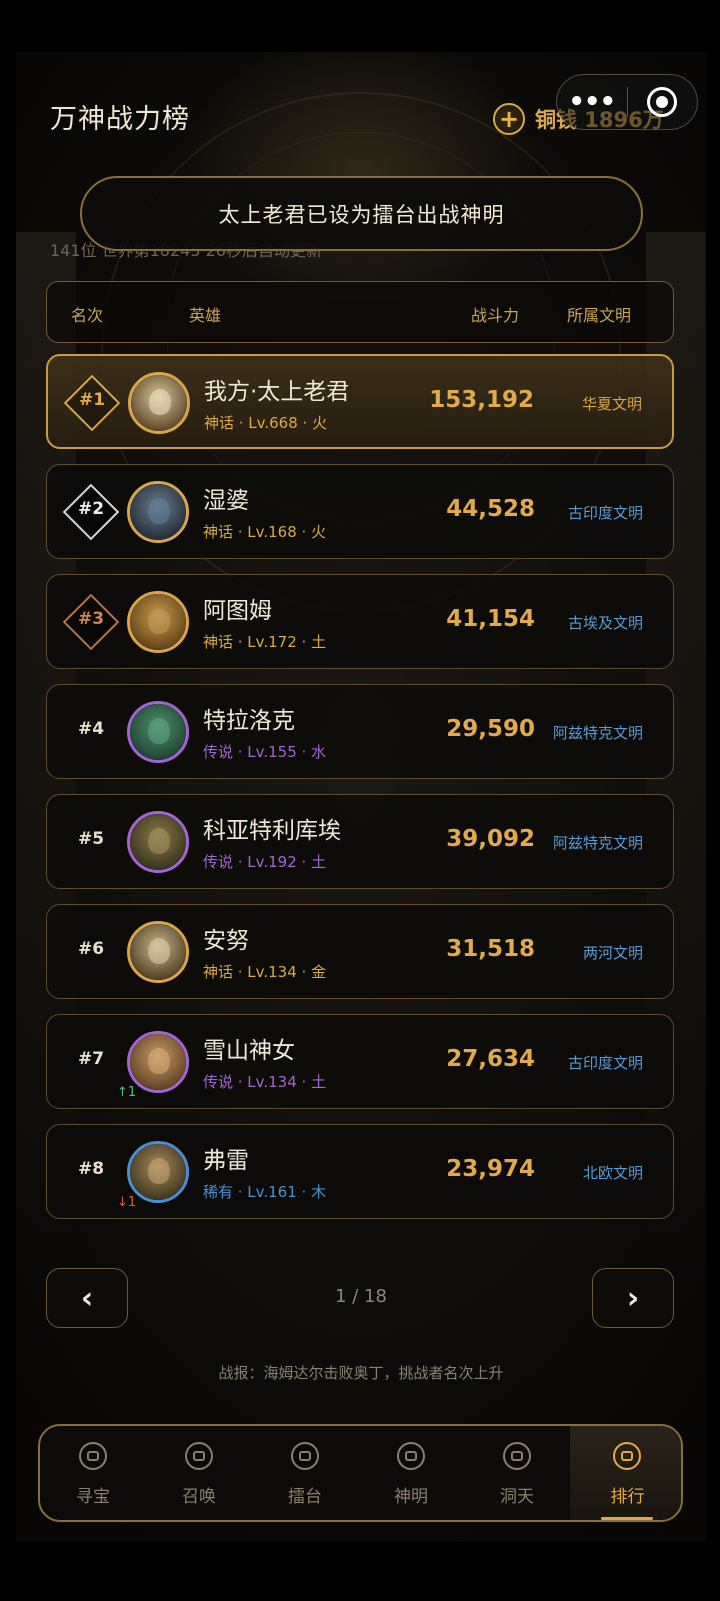 Image resolution: width=720 pixels, height=1601 pixels. Describe the element at coordinates (265, 972) in the screenshot. I see `hero-meta: 神话 · Lv.134 · 金` at that location.